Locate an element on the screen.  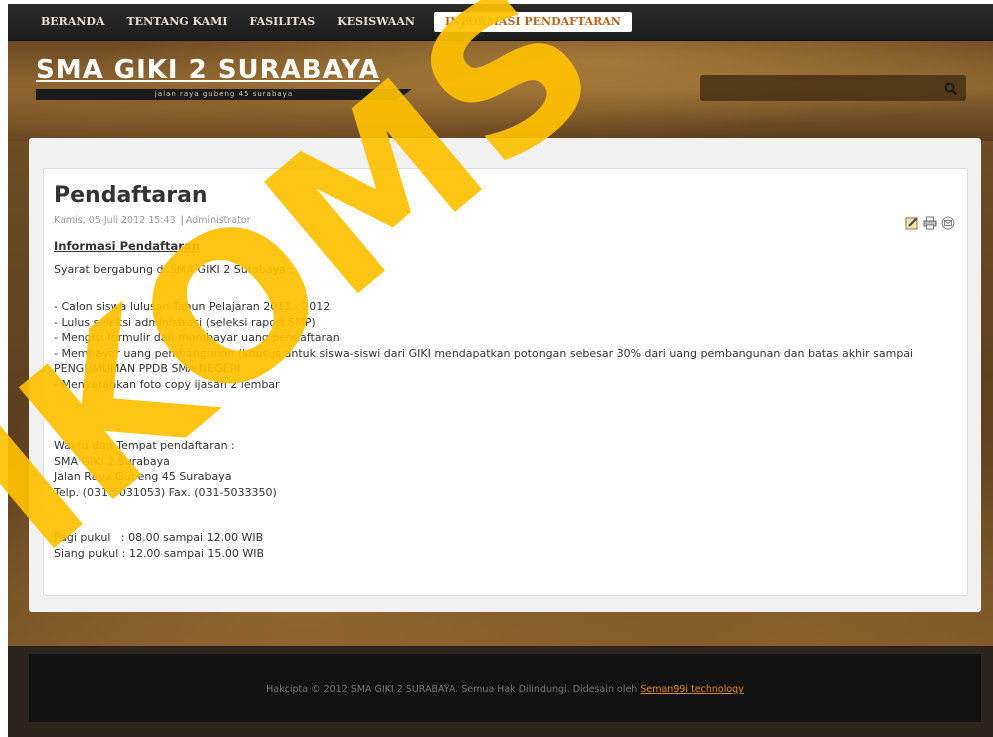
place-line: Jalan Raya Gubeng 45 Surabaya is located at coordinates (143, 476).